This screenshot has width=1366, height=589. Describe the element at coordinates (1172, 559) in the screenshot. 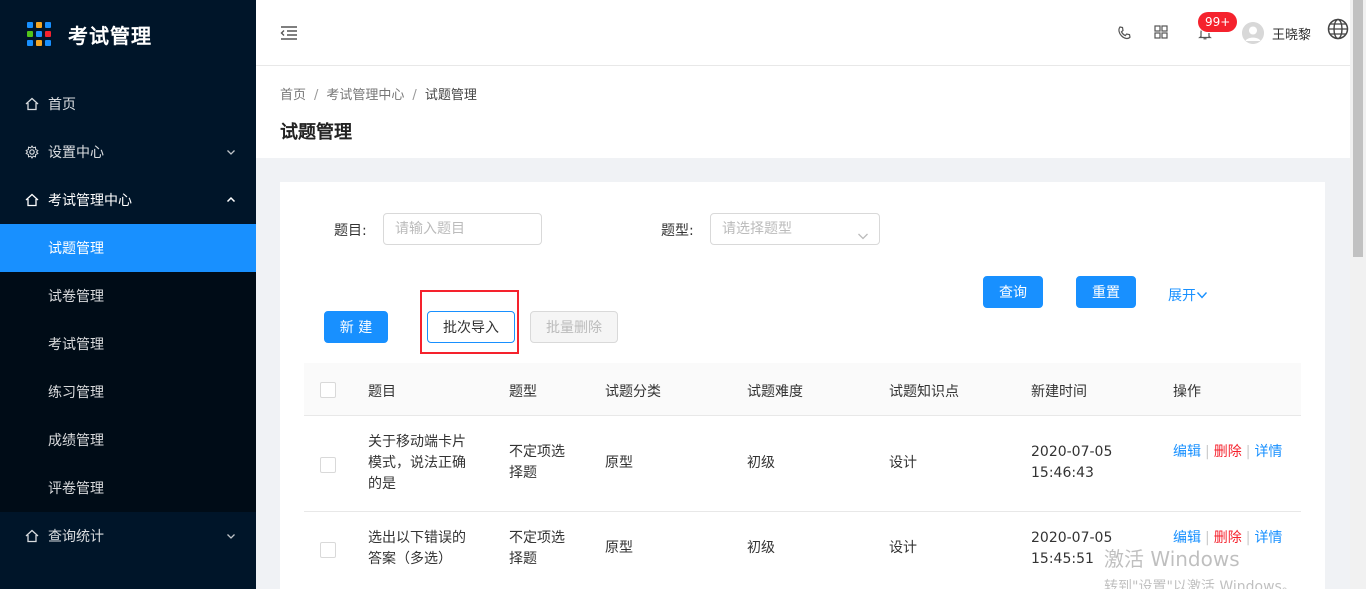

I see `watermark-title: 激活 Windows` at that location.